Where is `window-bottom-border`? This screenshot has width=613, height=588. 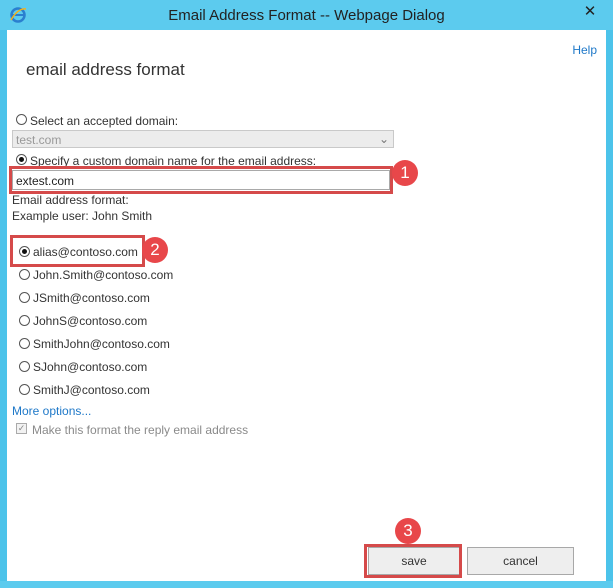
window-bottom-border is located at coordinates (306, 584).